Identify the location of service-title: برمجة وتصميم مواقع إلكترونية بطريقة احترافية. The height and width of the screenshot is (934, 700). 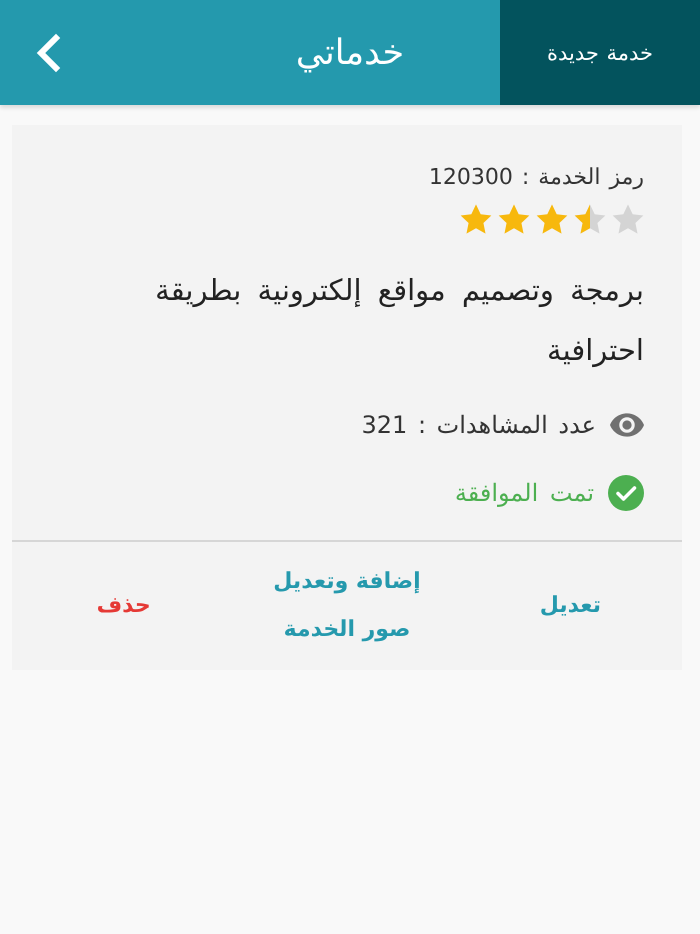
(399, 321).